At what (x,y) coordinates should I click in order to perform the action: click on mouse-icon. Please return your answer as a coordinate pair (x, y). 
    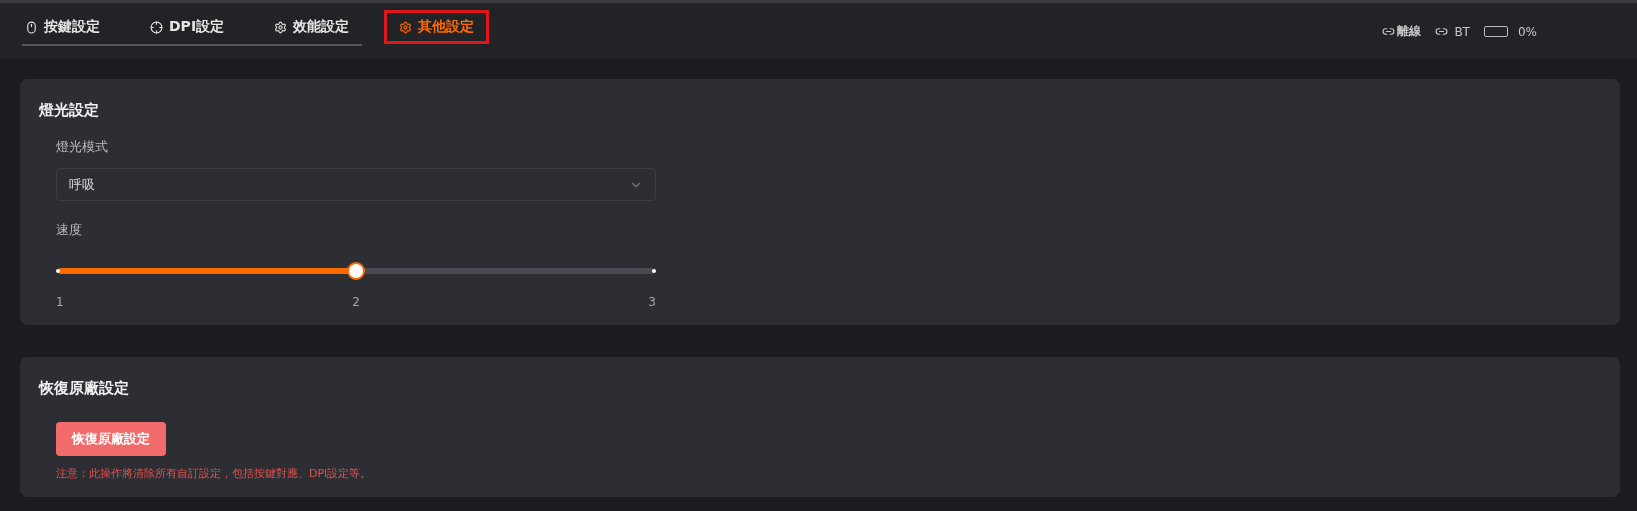
    Looking at the image, I should click on (31, 27).